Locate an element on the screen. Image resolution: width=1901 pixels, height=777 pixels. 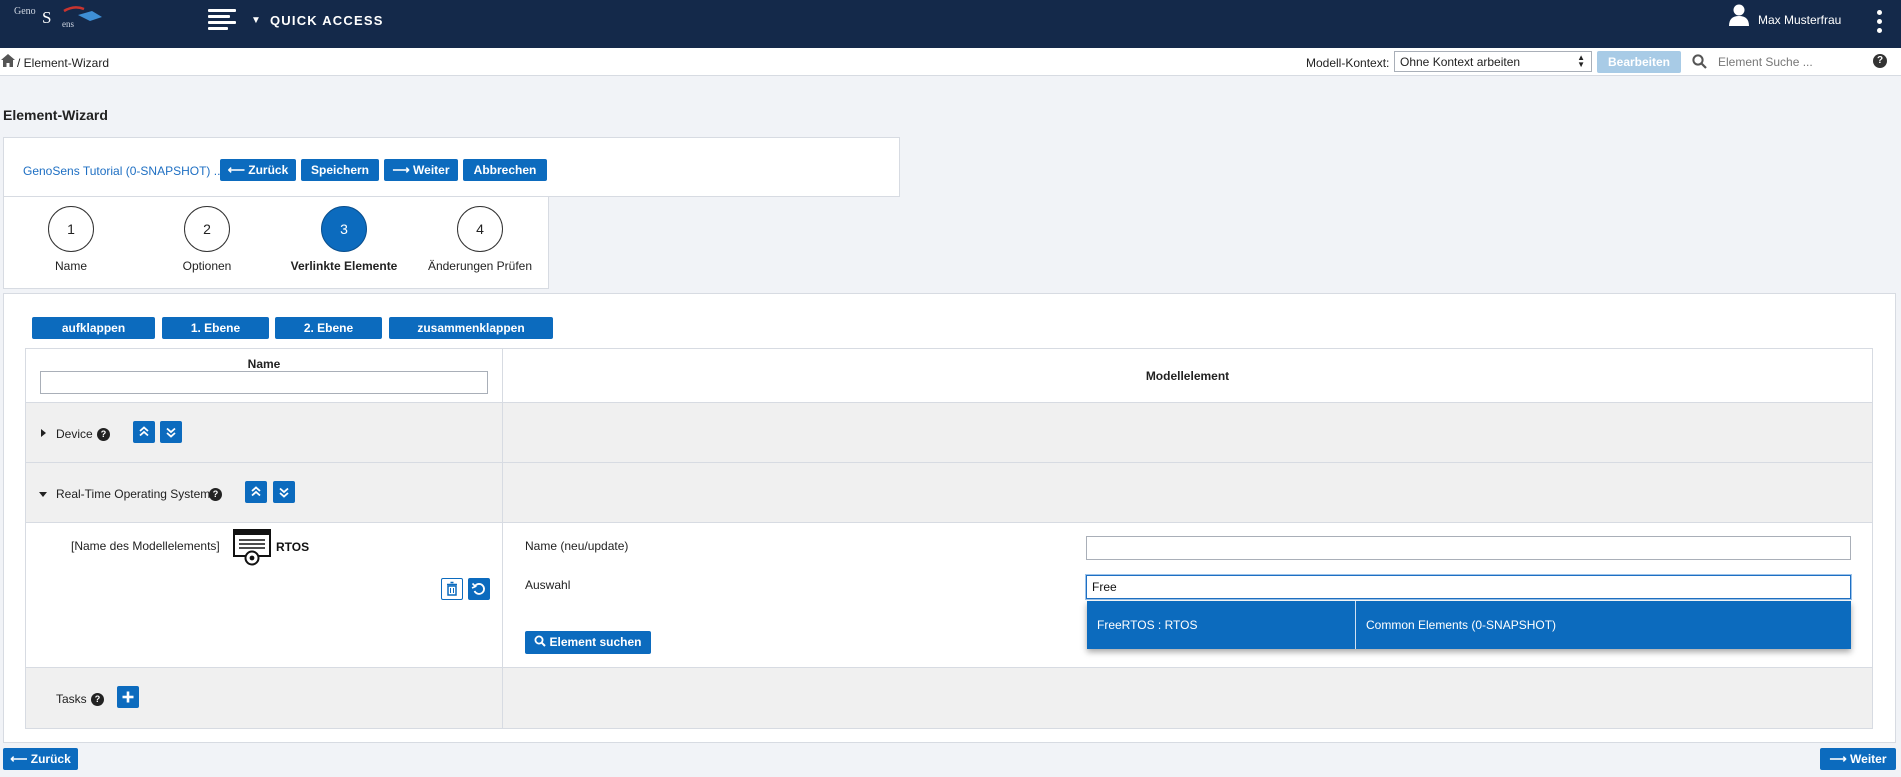
select-arrows-icon: ▲ ▼ is located at coordinates (1581, 61).